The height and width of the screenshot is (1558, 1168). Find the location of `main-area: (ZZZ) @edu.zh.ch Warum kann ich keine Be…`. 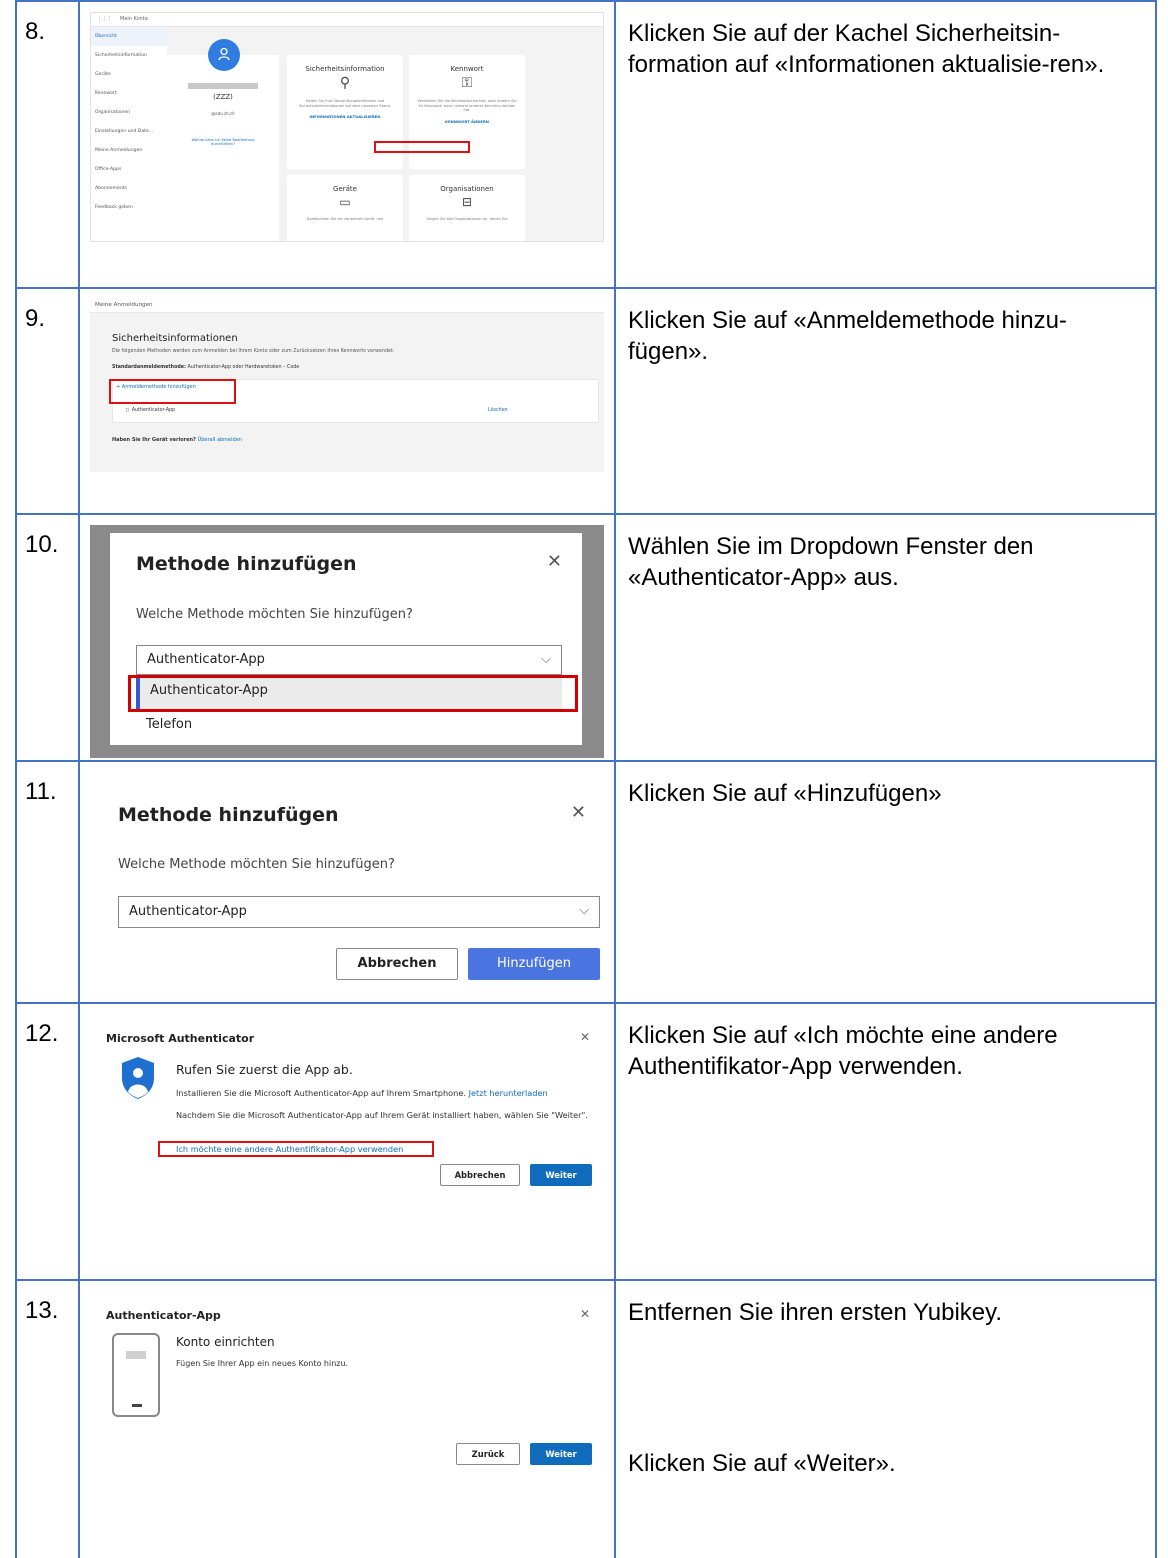

main-area: (ZZZ) @edu.zh.ch Warum kann ich keine Be… is located at coordinates (385, 134).